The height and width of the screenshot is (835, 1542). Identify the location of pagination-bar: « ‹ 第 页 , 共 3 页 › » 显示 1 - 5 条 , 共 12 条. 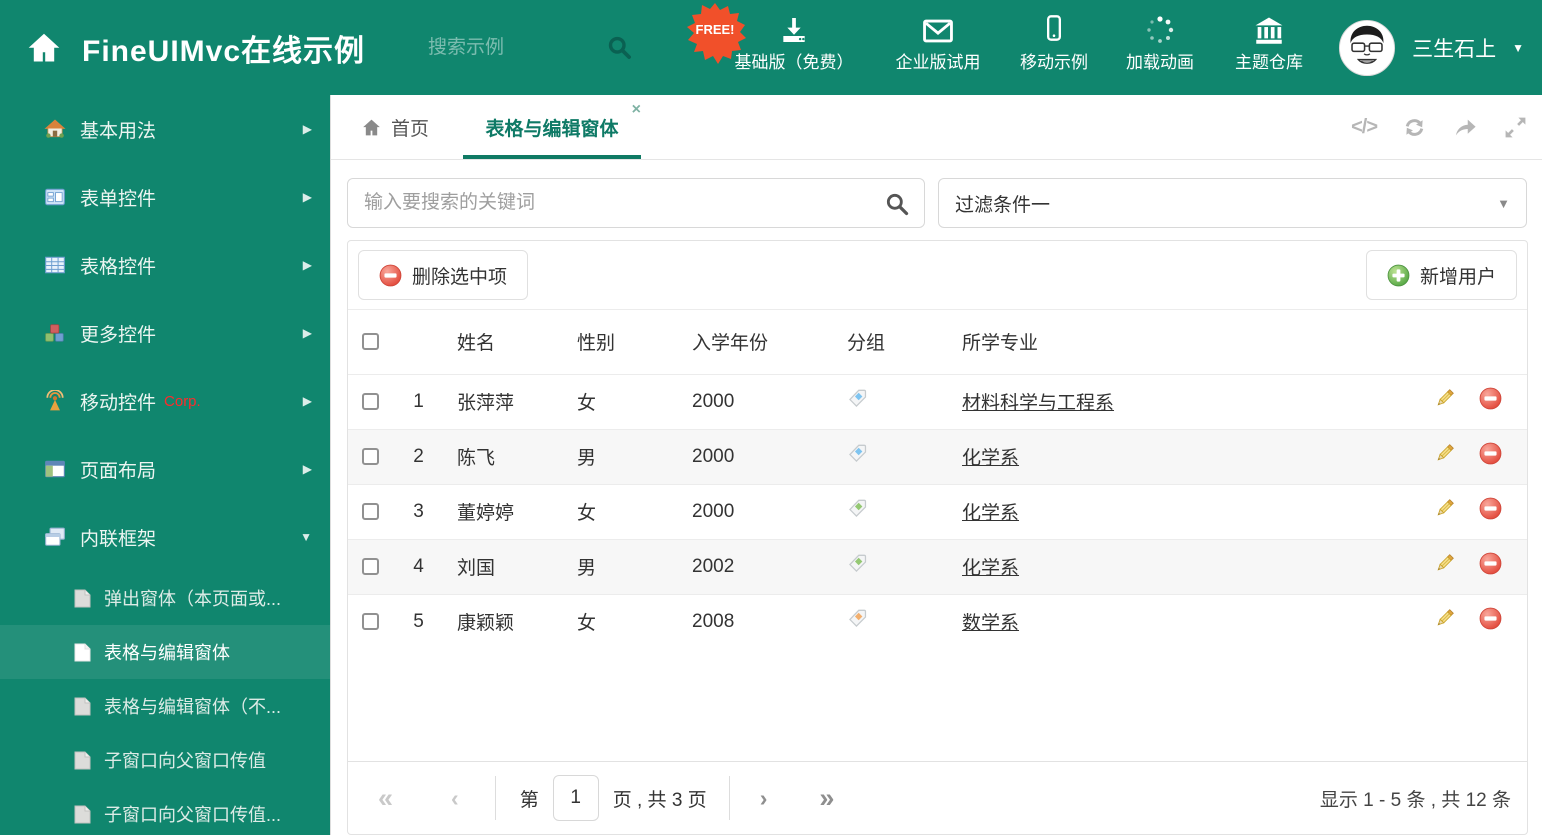
(937, 797).